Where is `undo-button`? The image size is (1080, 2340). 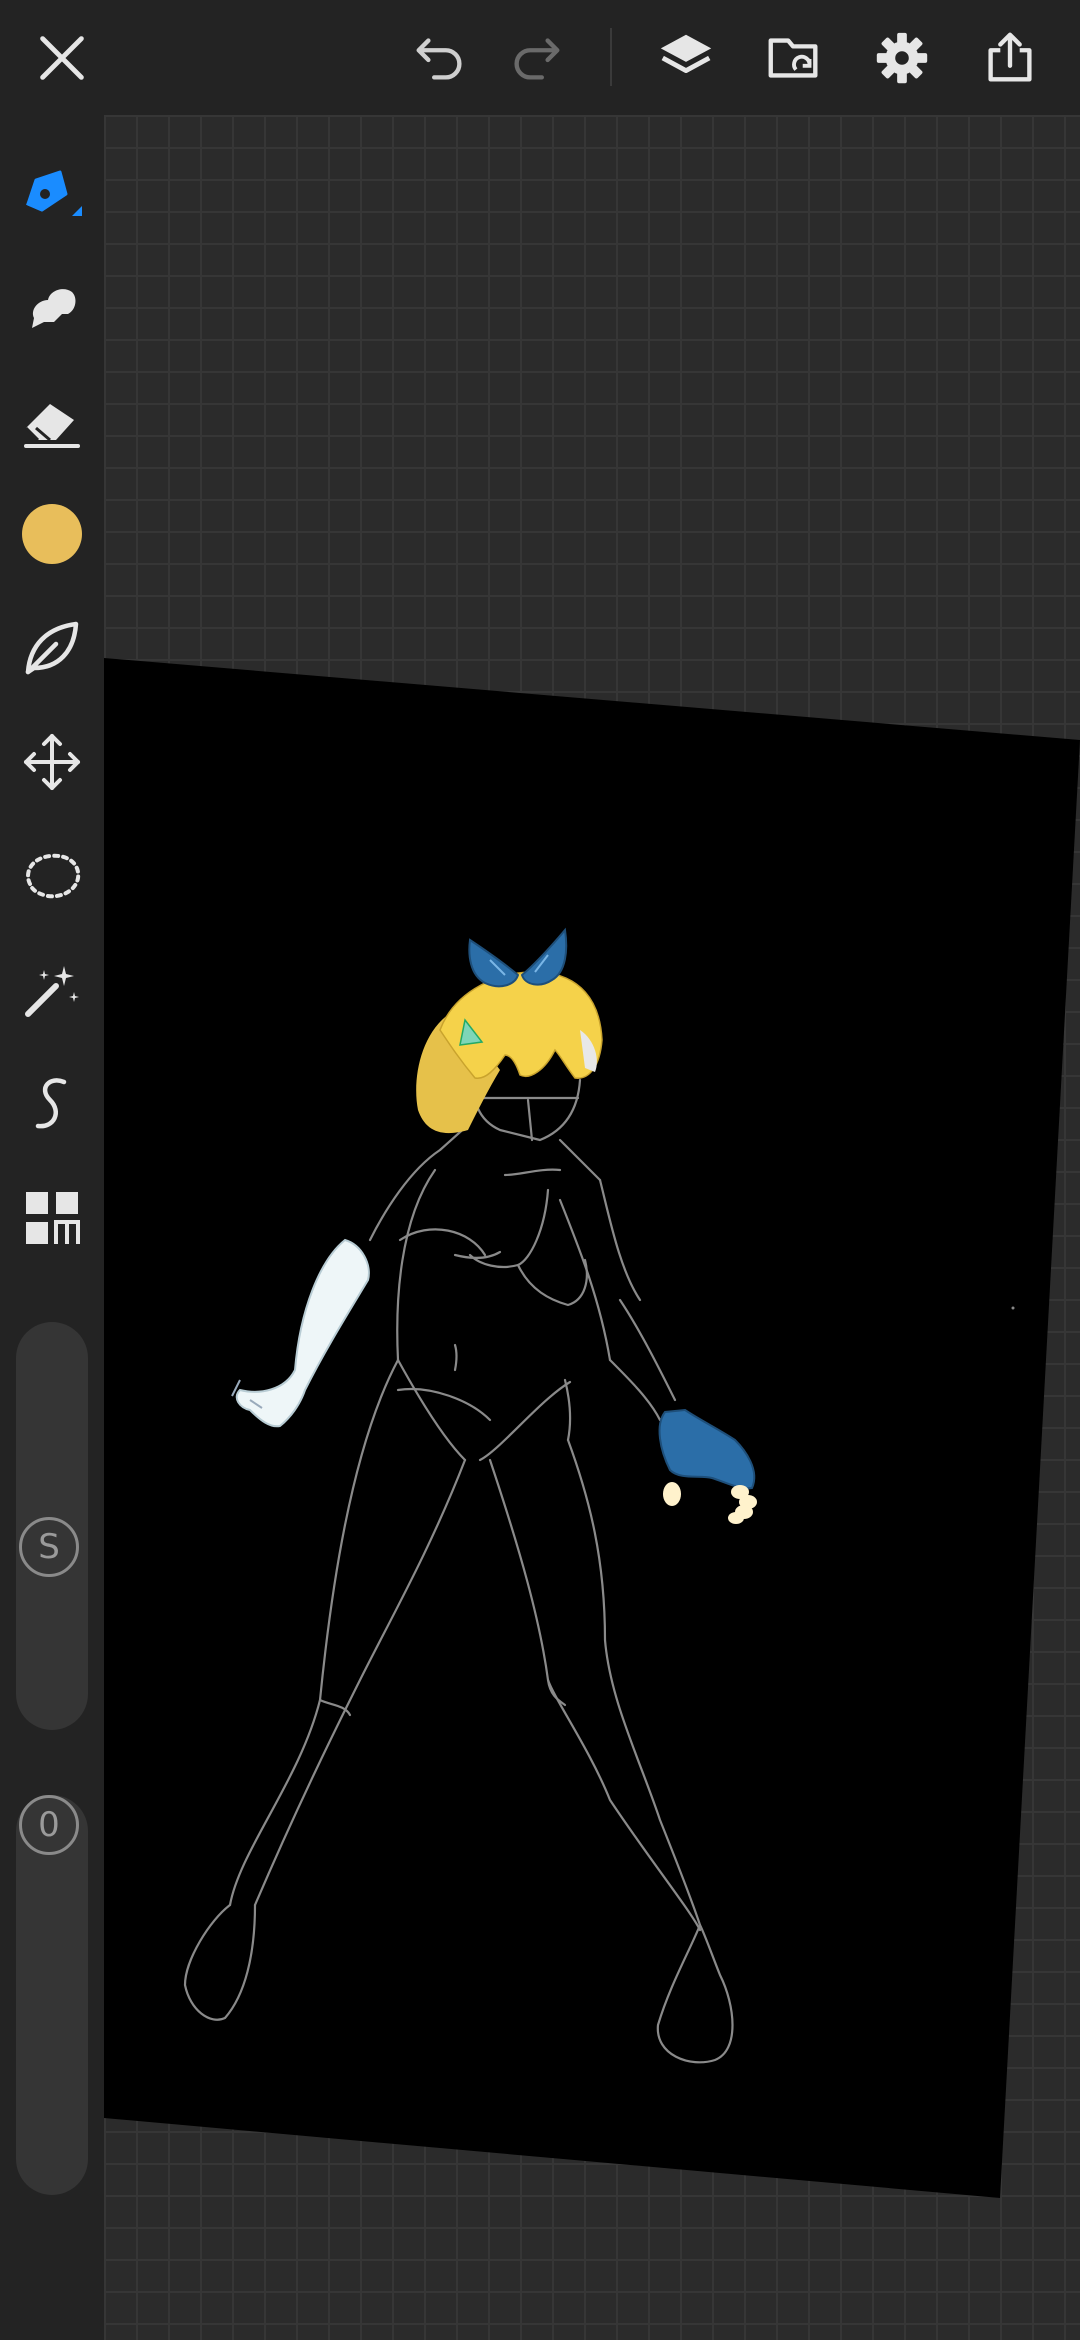 undo-button is located at coordinates (440, 58).